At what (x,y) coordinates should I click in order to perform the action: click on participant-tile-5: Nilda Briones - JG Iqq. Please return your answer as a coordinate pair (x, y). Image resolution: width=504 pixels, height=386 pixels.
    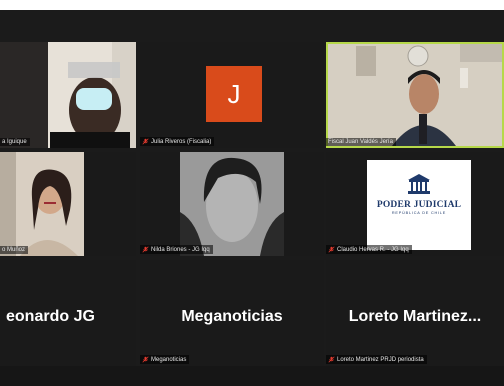
    Looking at the image, I should click on (232, 204).